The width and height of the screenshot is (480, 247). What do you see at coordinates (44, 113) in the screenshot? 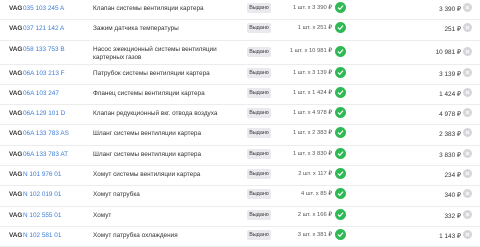
I see `part-number-link: 06A 129 101 D` at bounding box center [44, 113].